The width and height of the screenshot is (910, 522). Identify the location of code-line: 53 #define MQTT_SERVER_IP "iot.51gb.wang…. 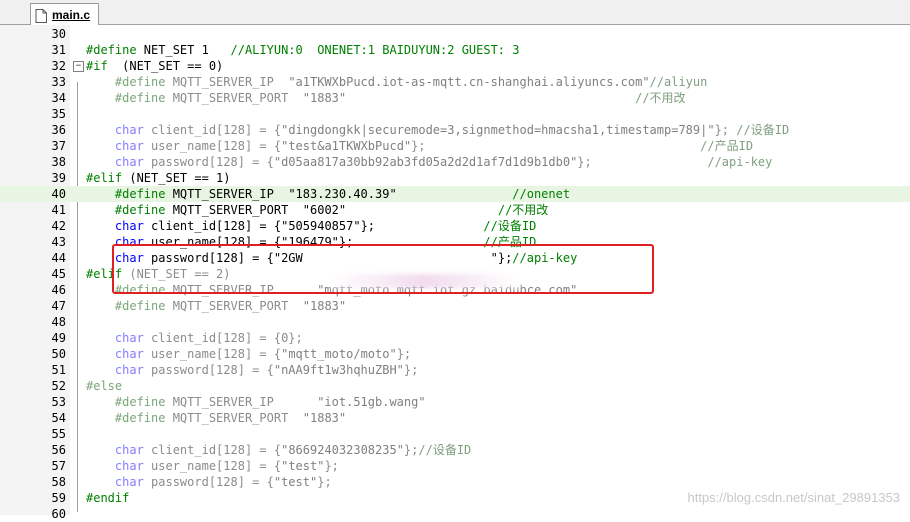
(455, 402).